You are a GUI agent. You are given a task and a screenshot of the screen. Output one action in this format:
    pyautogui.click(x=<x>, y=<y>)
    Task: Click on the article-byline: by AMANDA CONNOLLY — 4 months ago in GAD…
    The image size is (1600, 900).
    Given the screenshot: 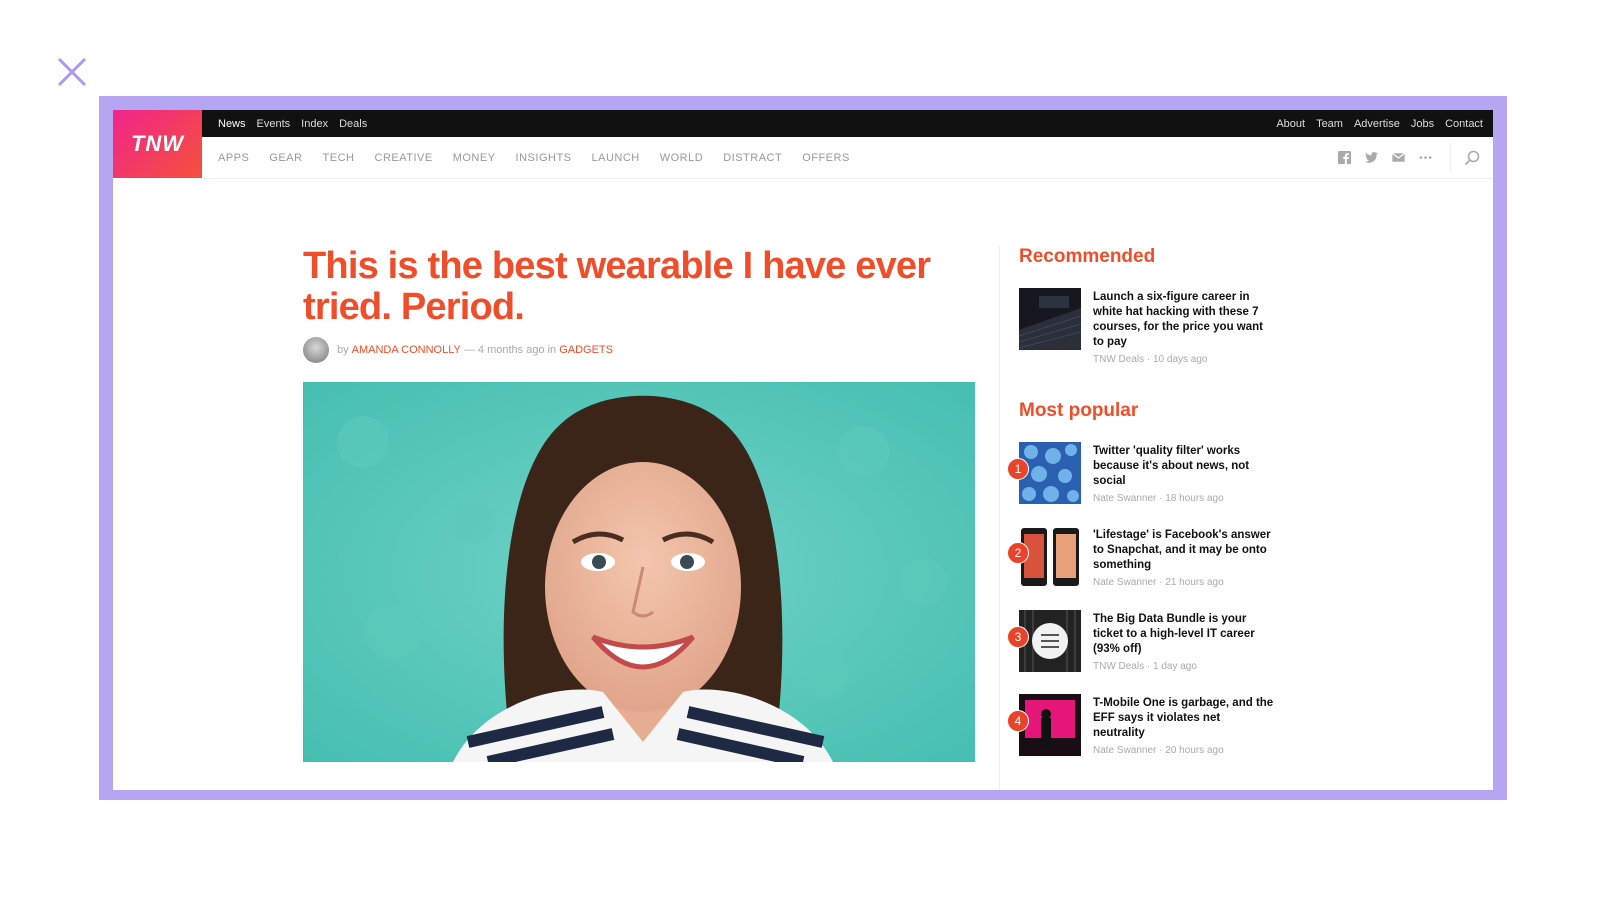 What is the action you would take?
    pyautogui.click(x=459, y=350)
    